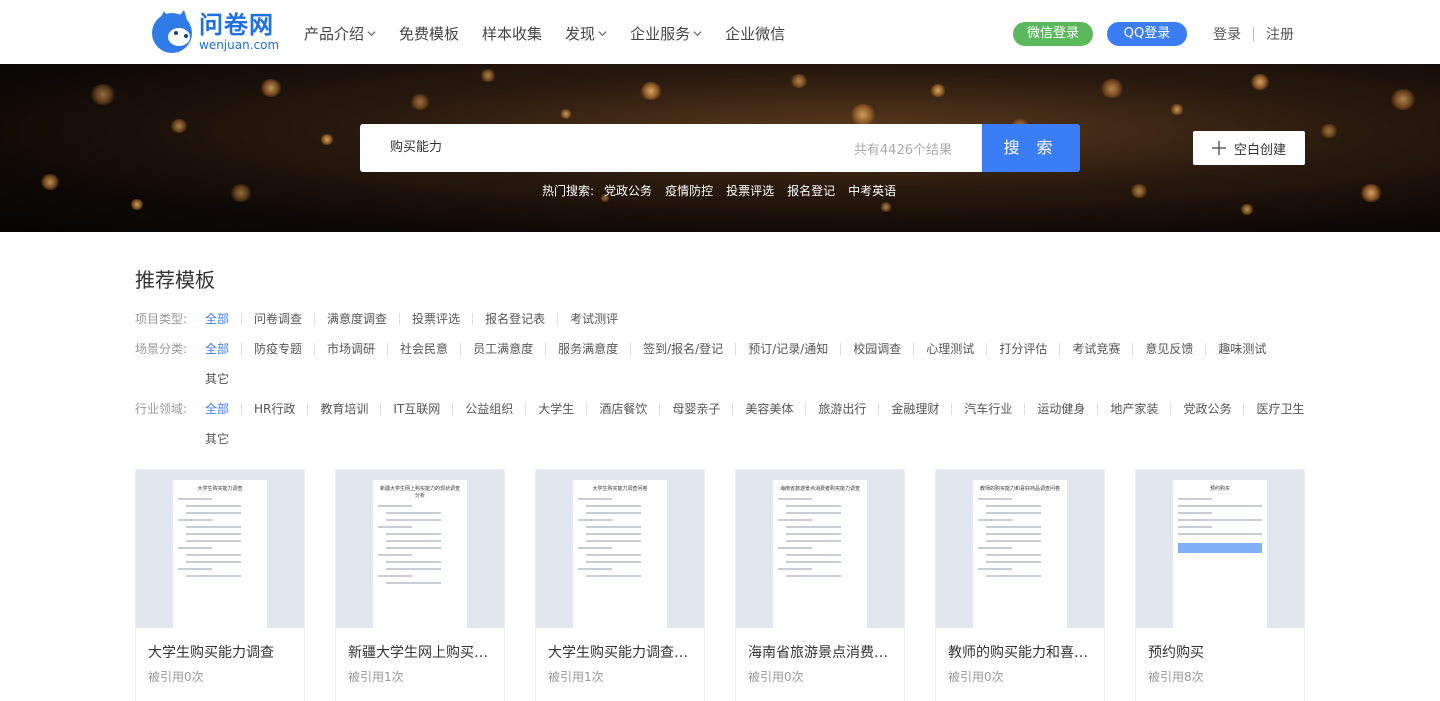 The height and width of the screenshot is (701, 1440). Describe the element at coordinates (369, 319) in the screenshot. I see `filter-option: 满意度调查` at that location.